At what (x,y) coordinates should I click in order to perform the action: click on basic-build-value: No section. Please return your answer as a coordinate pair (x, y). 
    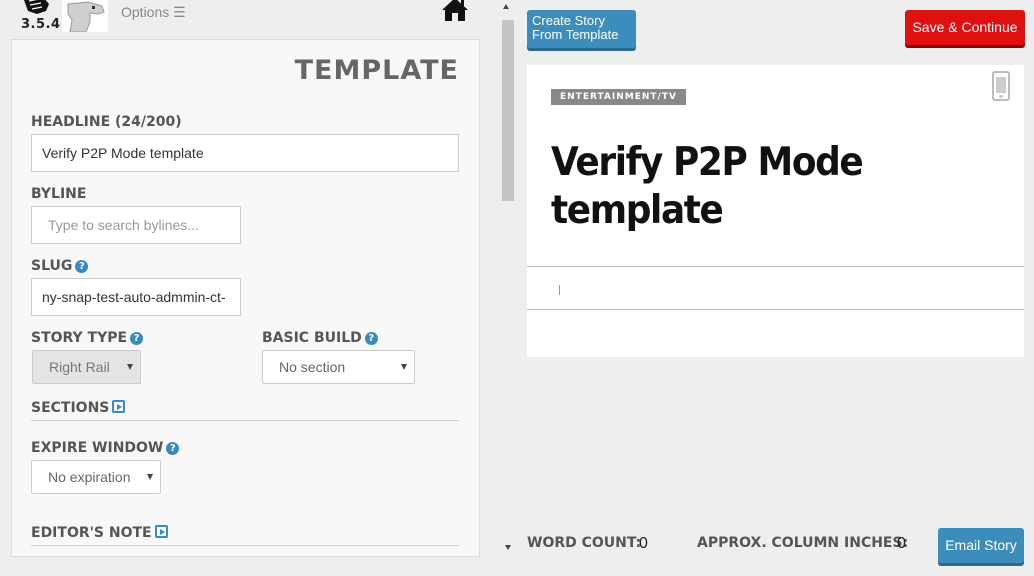
    Looking at the image, I should click on (312, 367).